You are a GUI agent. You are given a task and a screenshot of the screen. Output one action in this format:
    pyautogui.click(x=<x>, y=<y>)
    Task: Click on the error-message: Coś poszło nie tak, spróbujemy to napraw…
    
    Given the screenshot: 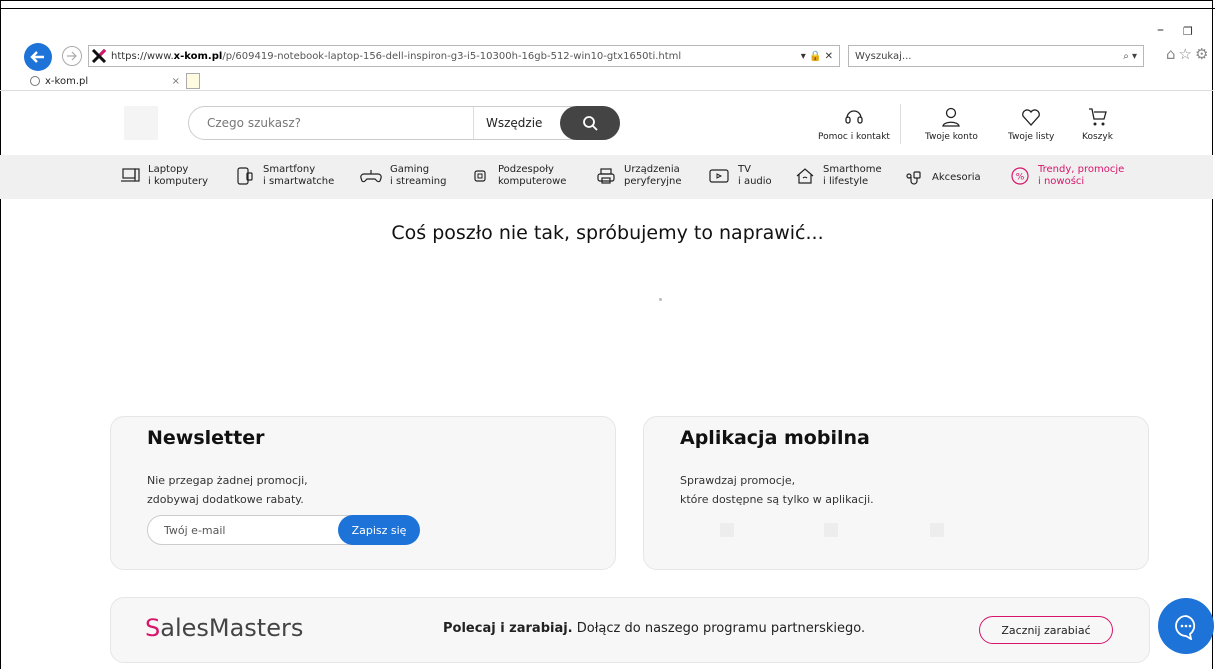 What is the action you would take?
    pyautogui.click(x=607, y=233)
    